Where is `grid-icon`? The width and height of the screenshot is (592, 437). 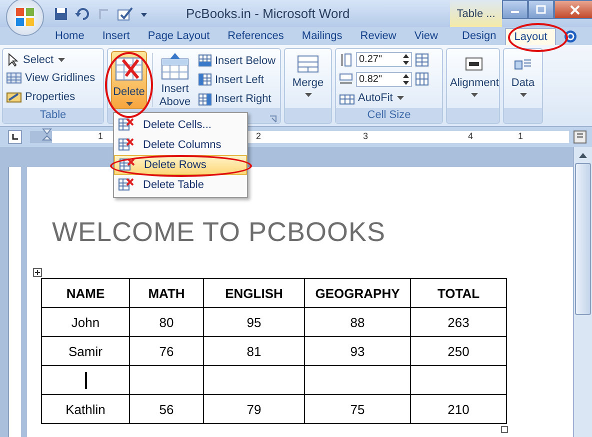
grid-icon is located at coordinates (14, 78).